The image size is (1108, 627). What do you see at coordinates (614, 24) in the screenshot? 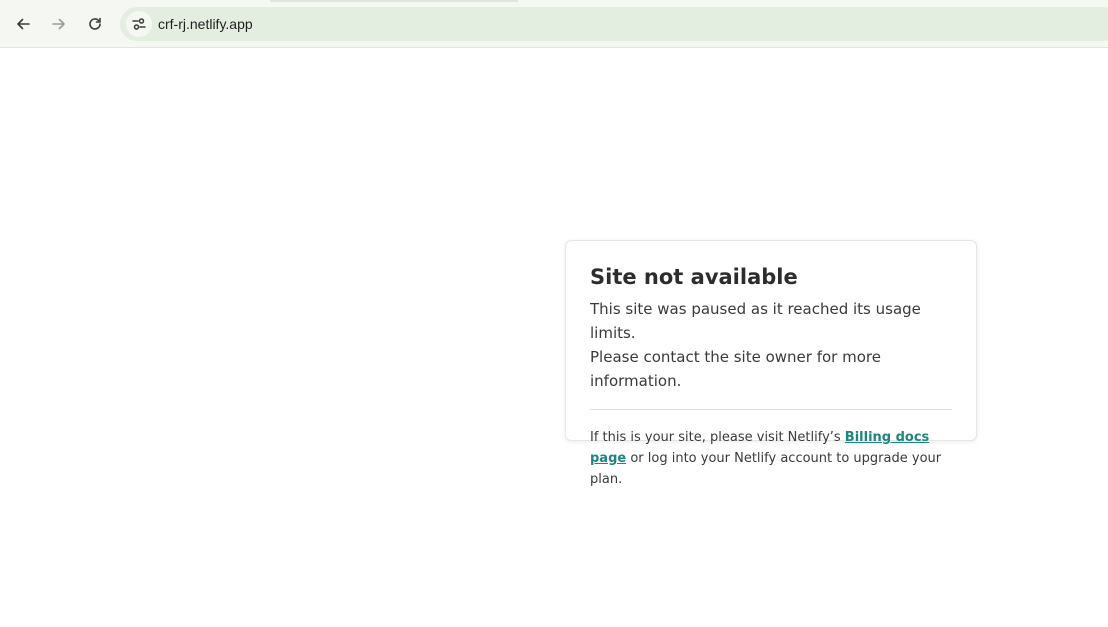
I see `address-bar: crf-rj.netlify.app` at bounding box center [614, 24].